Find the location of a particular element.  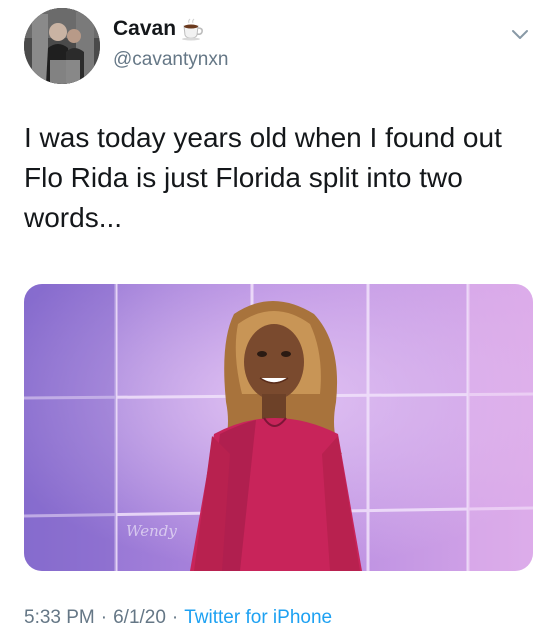

avatar is located at coordinates (62, 46).